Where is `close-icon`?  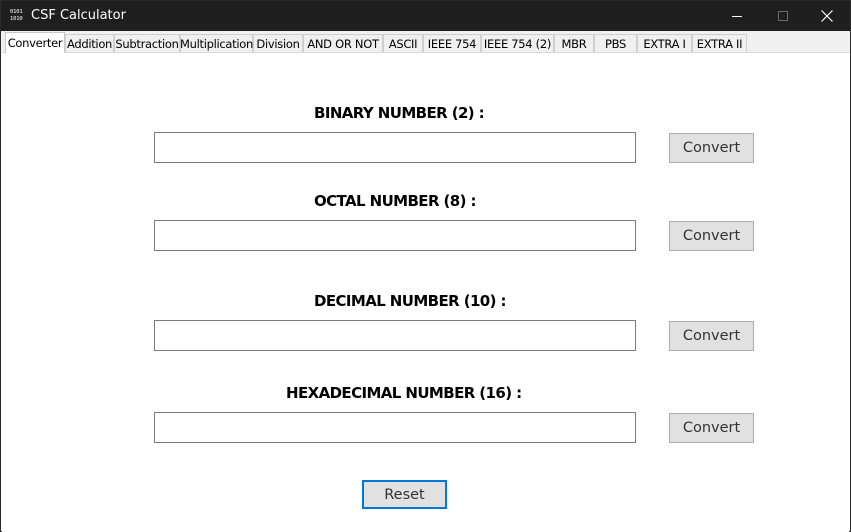 close-icon is located at coordinates (827, 16).